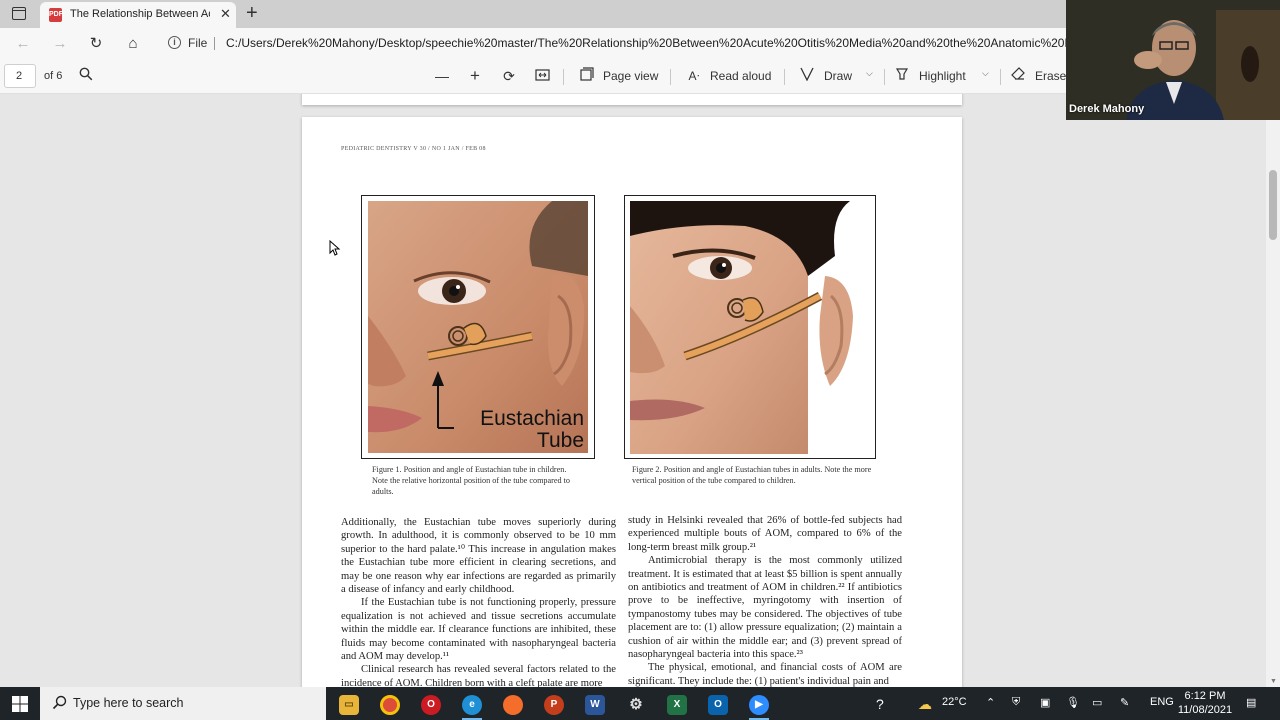 The height and width of the screenshot is (720, 1280). What do you see at coordinates (807, 76) in the screenshot?
I see `draw-pen-icon` at bounding box center [807, 76].